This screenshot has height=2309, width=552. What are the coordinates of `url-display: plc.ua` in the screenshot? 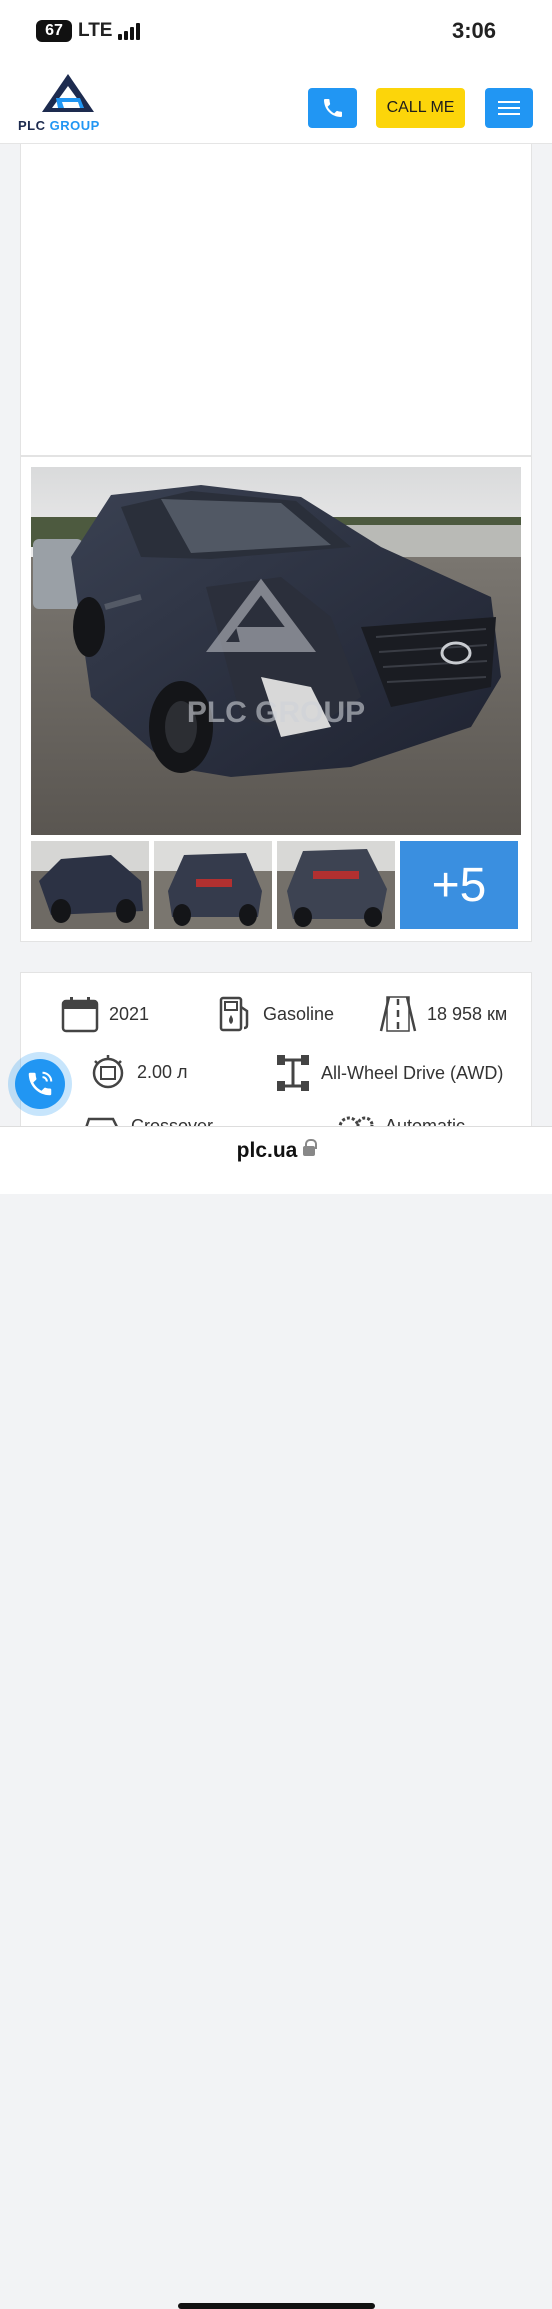 It's located at (276, 1151).